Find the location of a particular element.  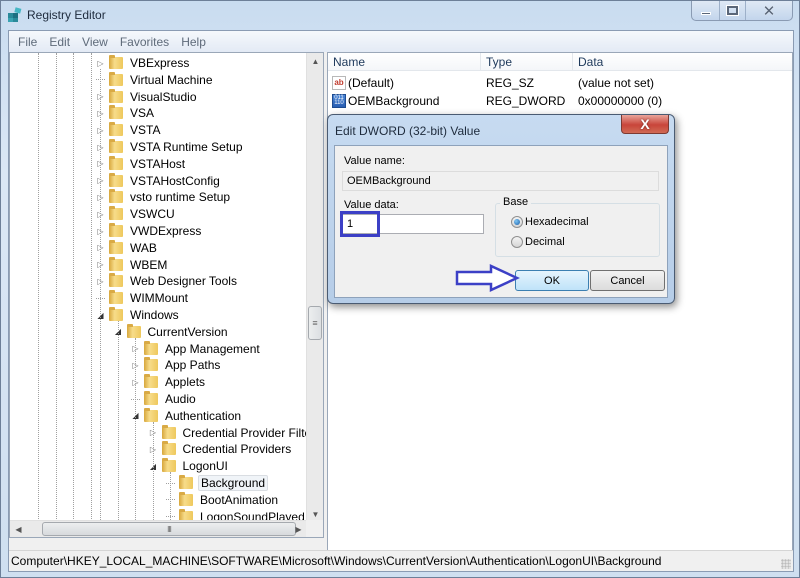

value-name-field: OEMBackground is located at coordinates (500, 181).